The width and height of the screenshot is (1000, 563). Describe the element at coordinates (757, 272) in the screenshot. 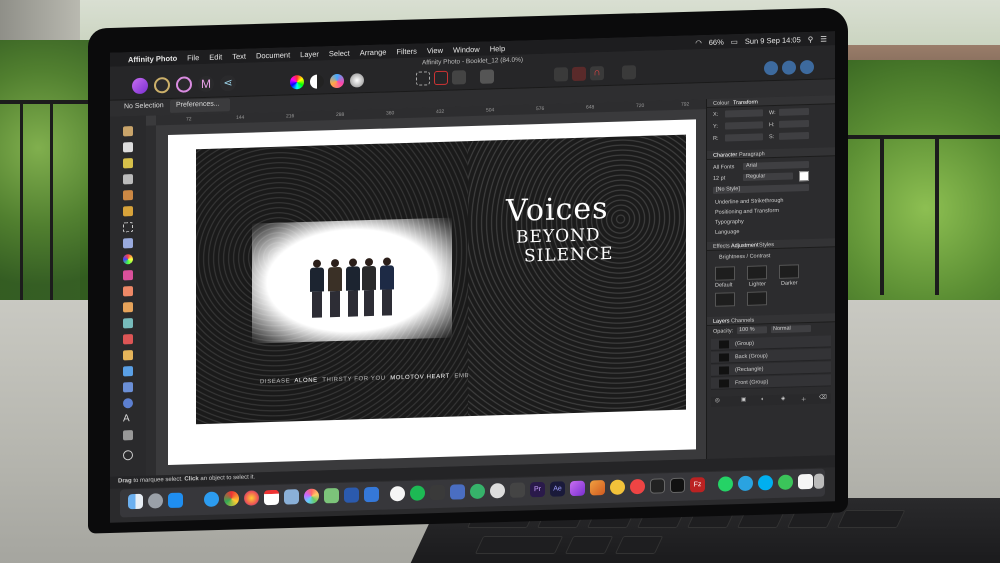

I see `preset-thumb-lighter` at that location.